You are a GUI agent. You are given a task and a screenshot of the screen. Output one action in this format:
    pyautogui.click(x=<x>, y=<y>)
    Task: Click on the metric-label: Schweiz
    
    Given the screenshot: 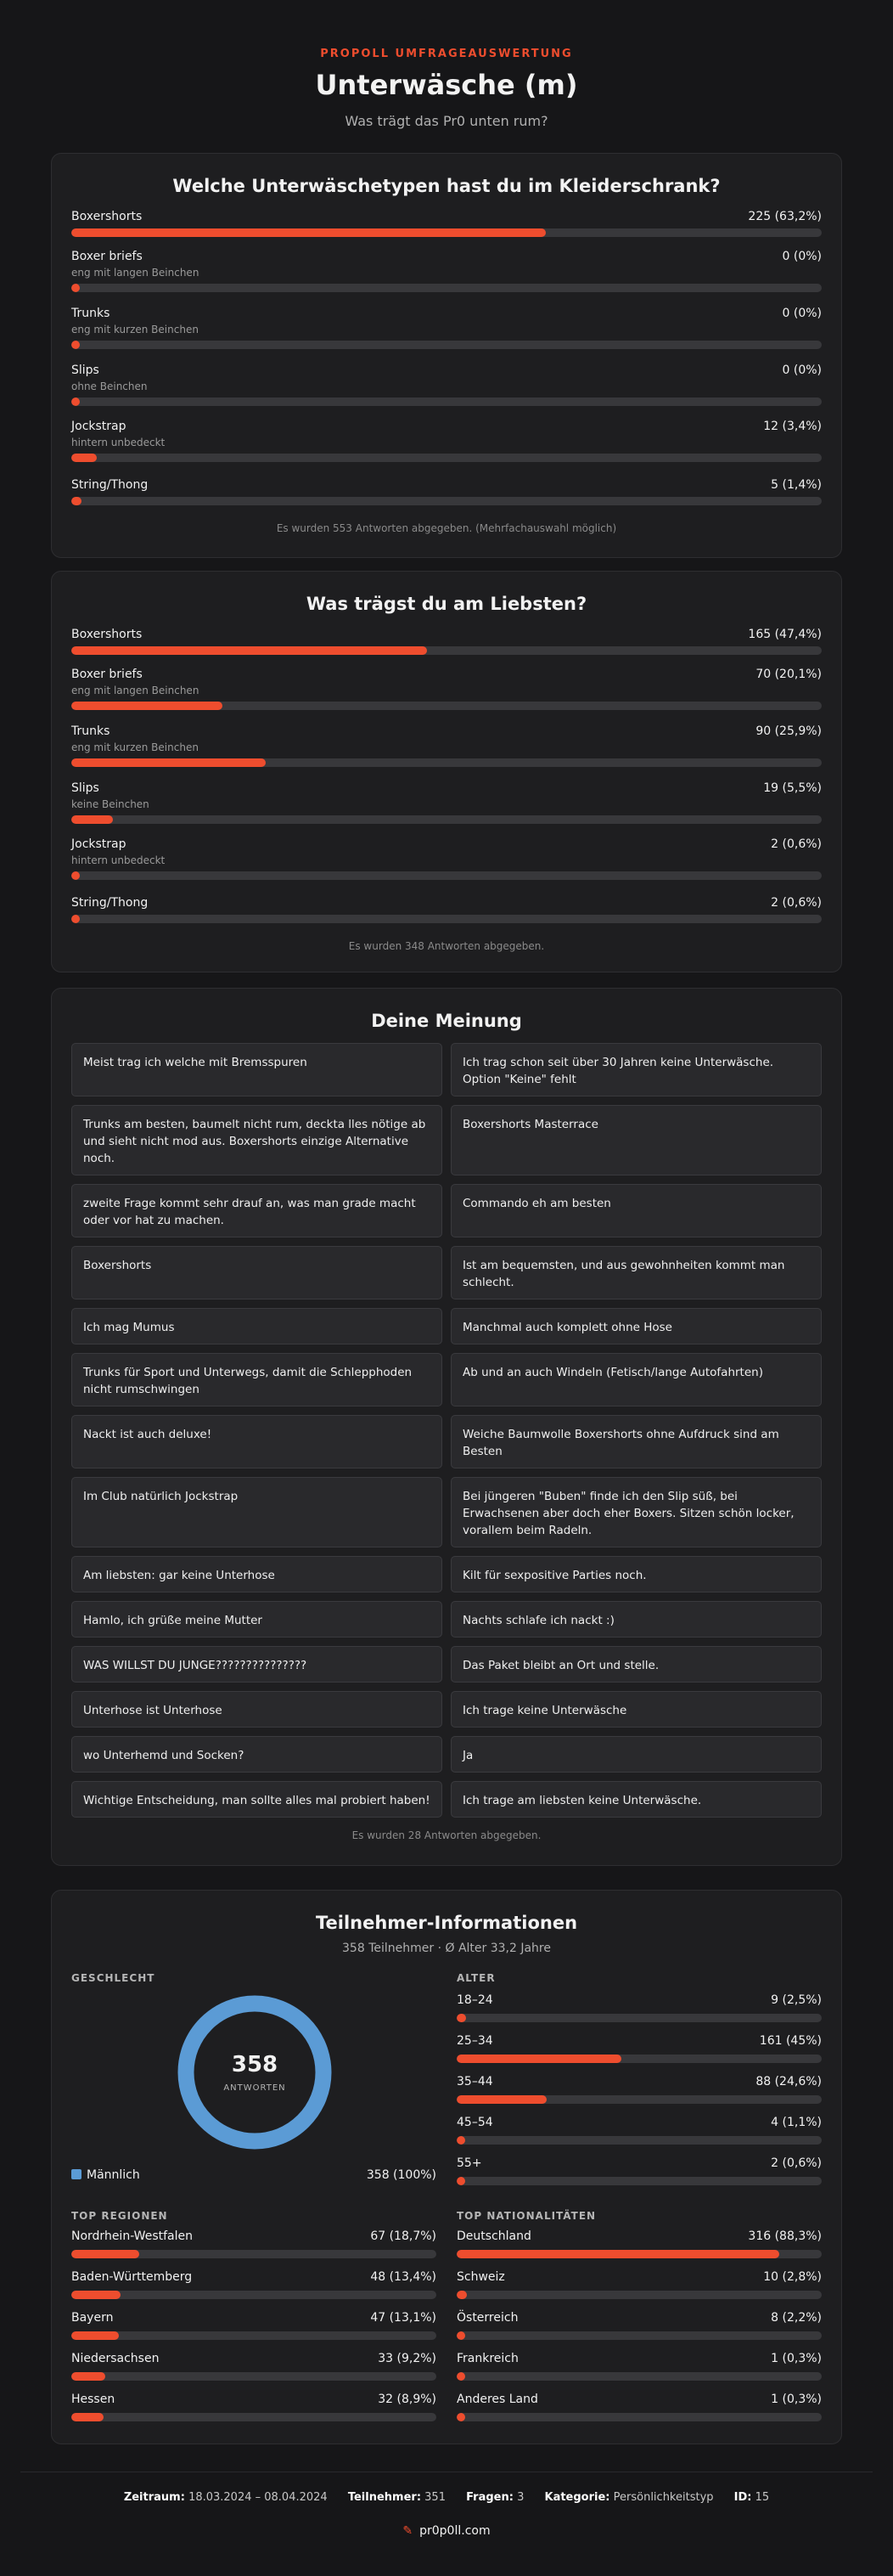 What is the action you would take?
    pyautogui.click(x=481, y=2277)
    